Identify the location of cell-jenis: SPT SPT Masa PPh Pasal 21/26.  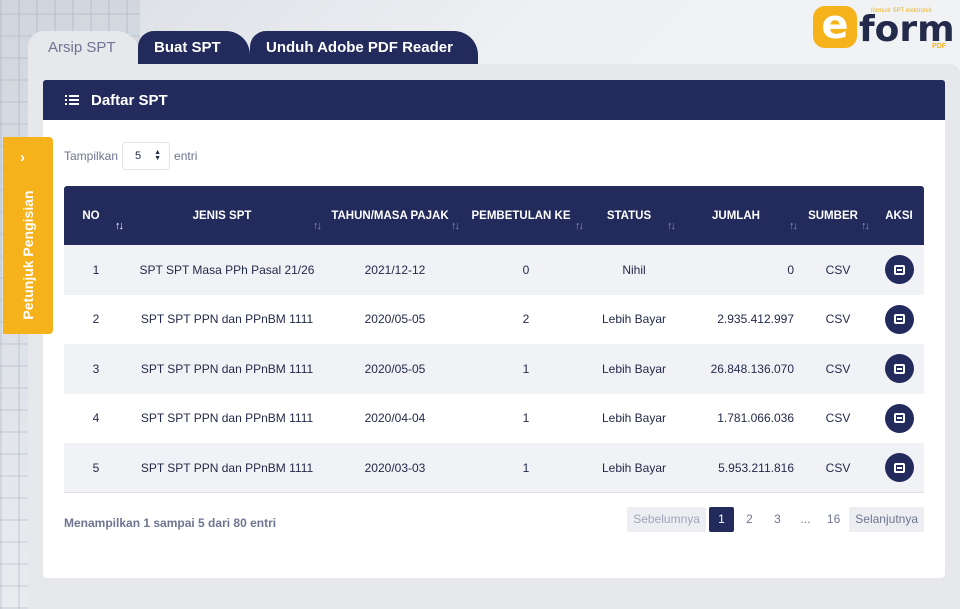
(227, 270).